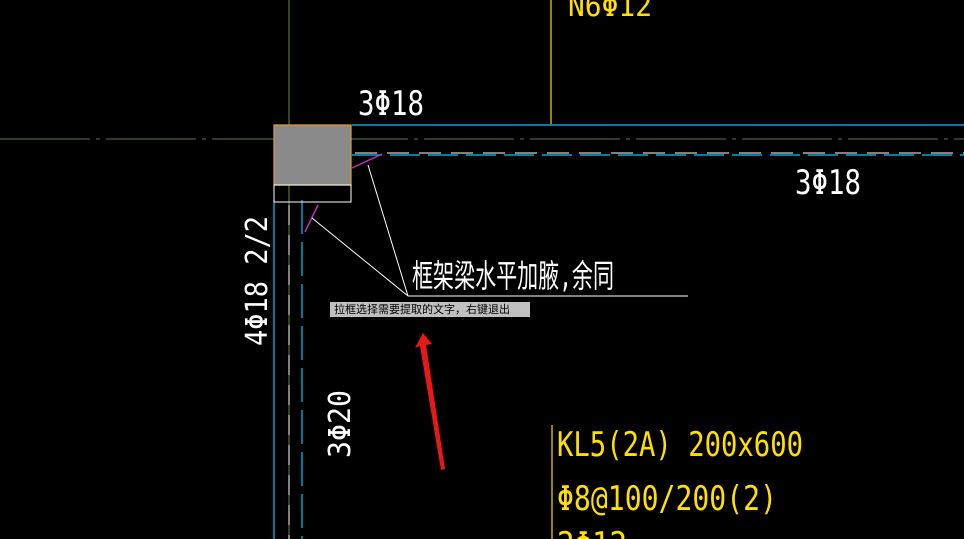 Image resolution: width=964 pixels, height=539 pixels. Describe the element at coordinates (340, 424) in the screenshot. I see `label-vertical-rebar2: 3Φ20` at that location.